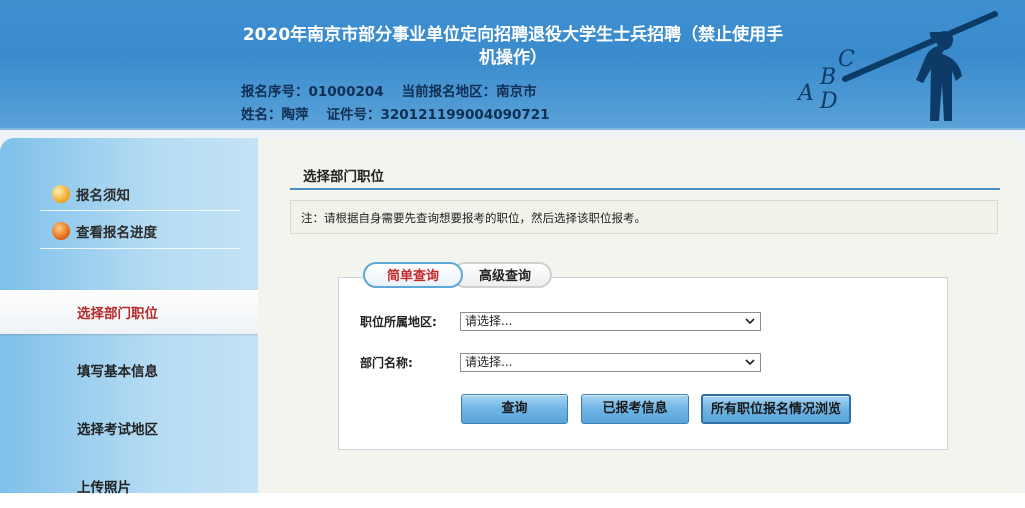 The image size is (1025, 508). I want to click on progress-icon, so click(61, 231).